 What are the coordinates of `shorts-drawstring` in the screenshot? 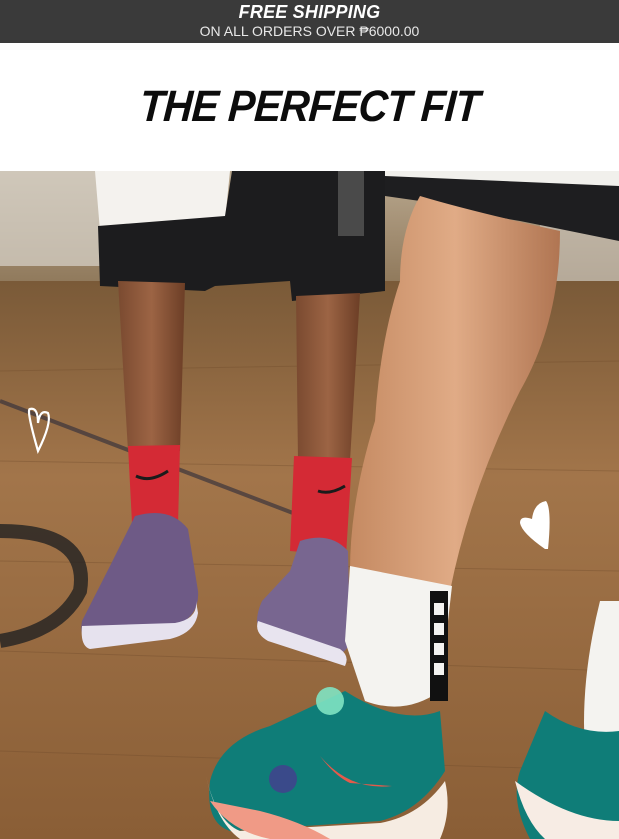 It's located at (351, 203).